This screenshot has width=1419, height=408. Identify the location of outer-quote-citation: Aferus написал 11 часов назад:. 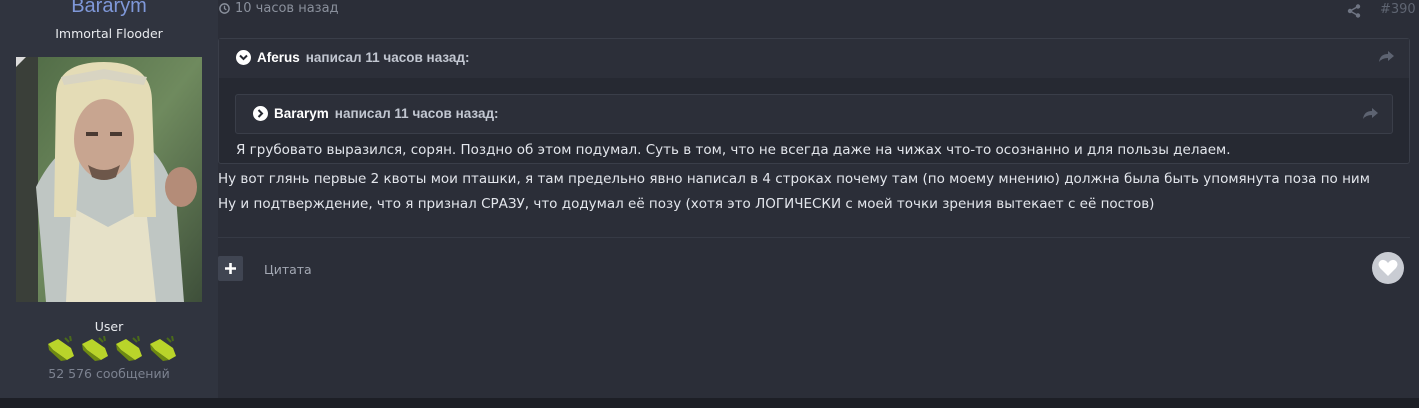
(353, 57).